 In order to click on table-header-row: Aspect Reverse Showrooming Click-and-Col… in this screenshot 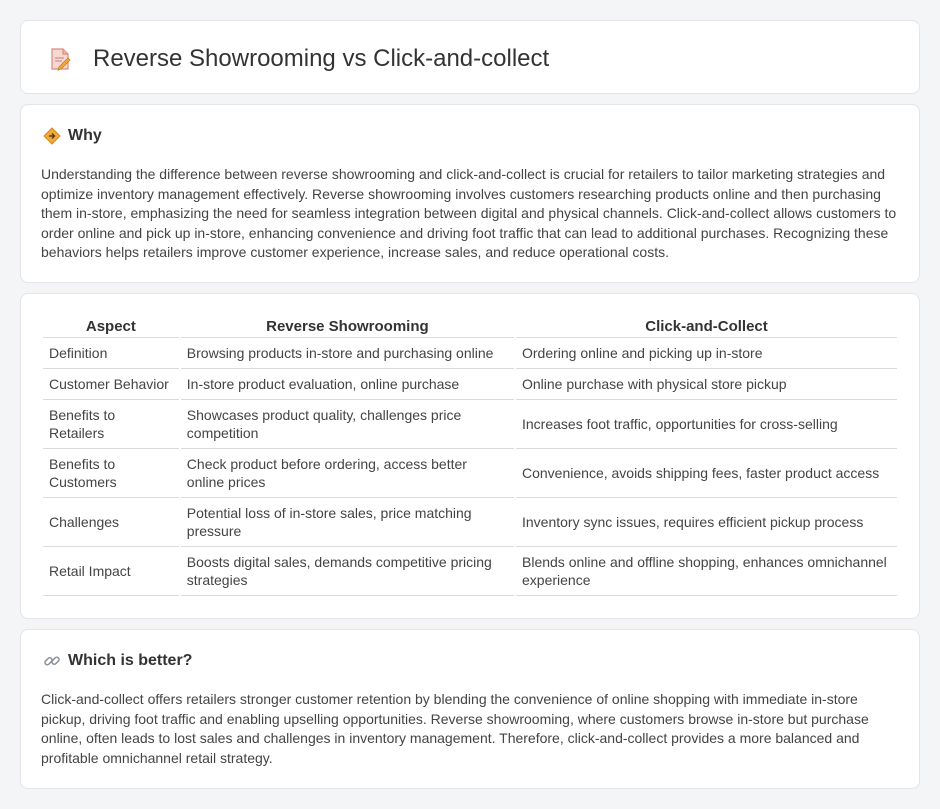, I will do `click(470, 327)`.